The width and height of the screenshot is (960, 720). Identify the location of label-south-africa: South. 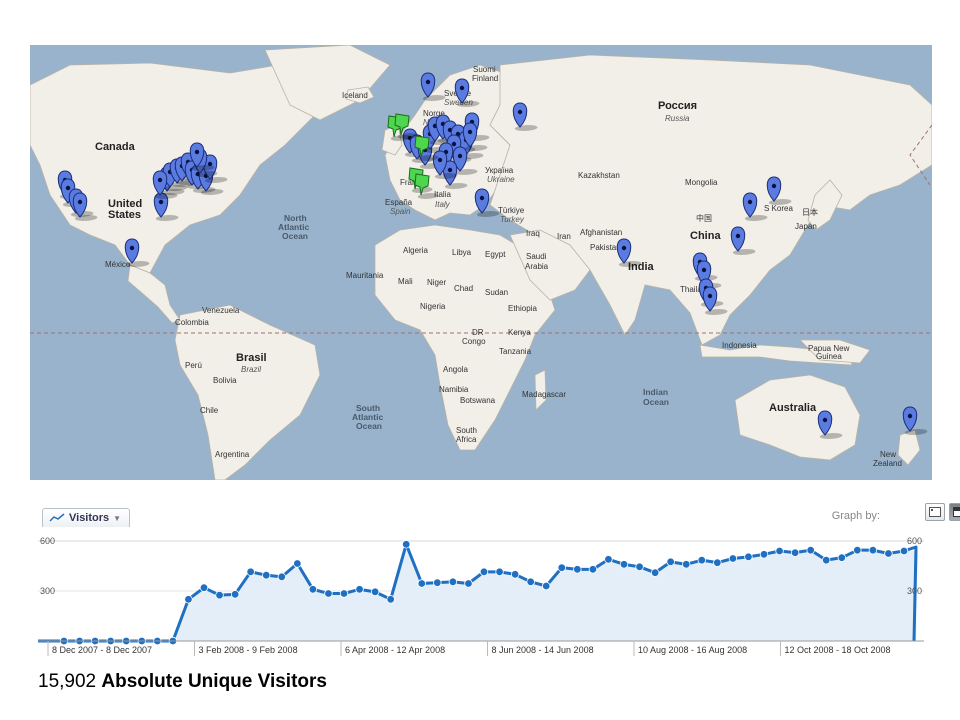
(466, 430).